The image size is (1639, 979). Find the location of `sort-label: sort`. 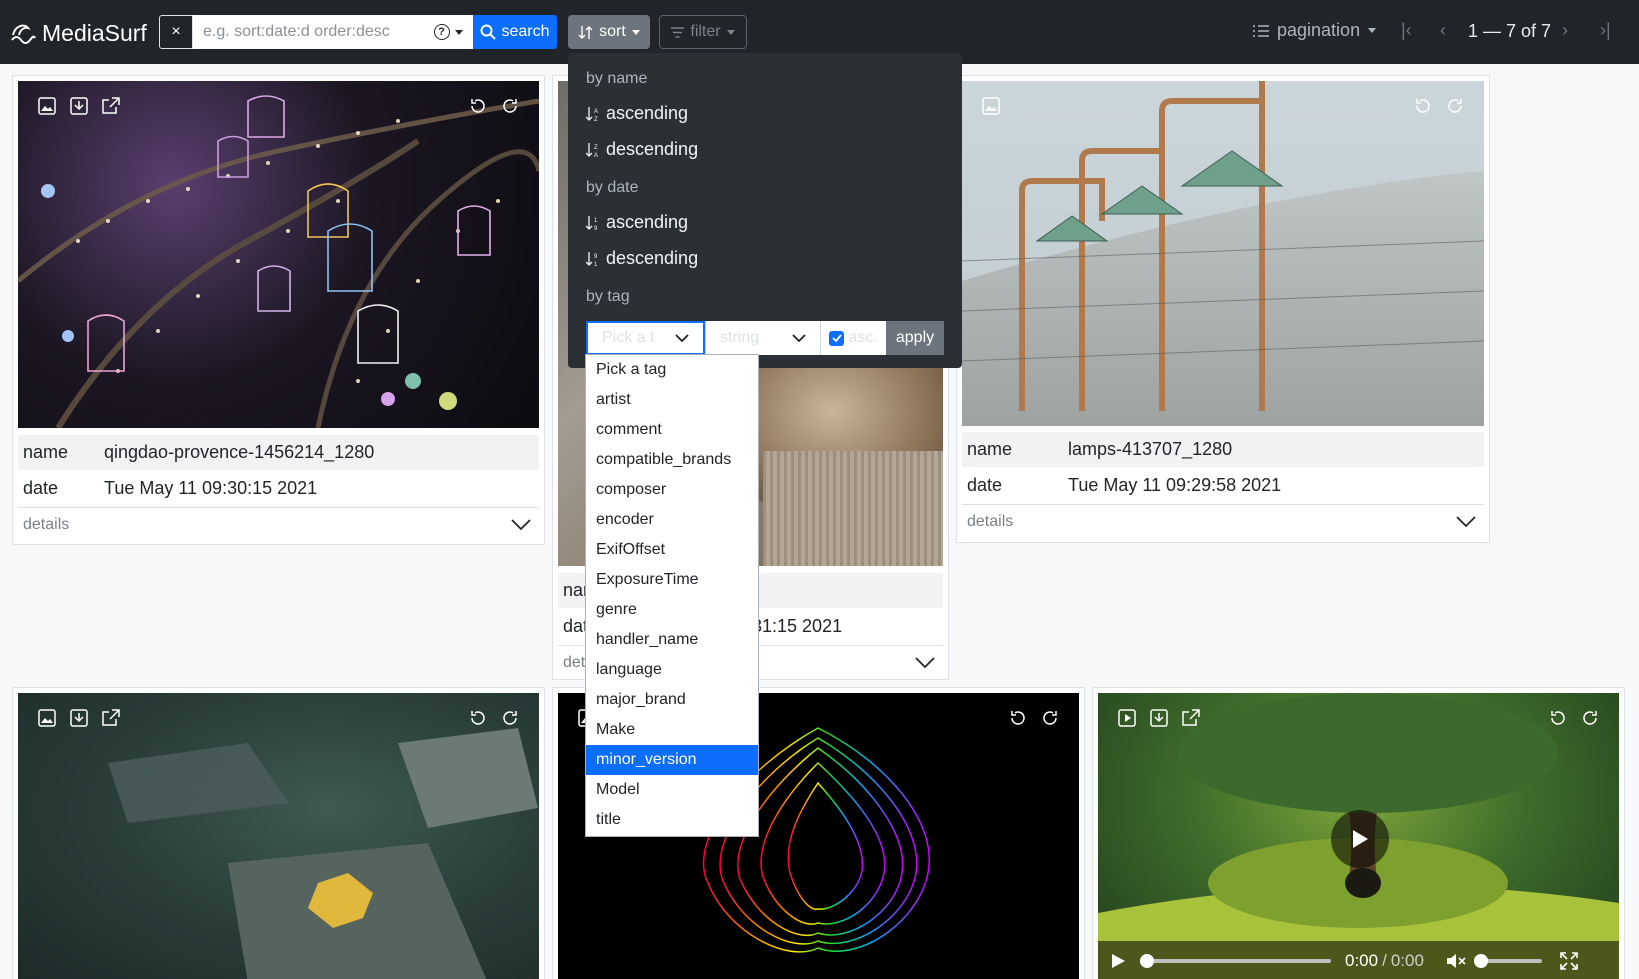

sort-label: sort is located at coordinates (612, 31).